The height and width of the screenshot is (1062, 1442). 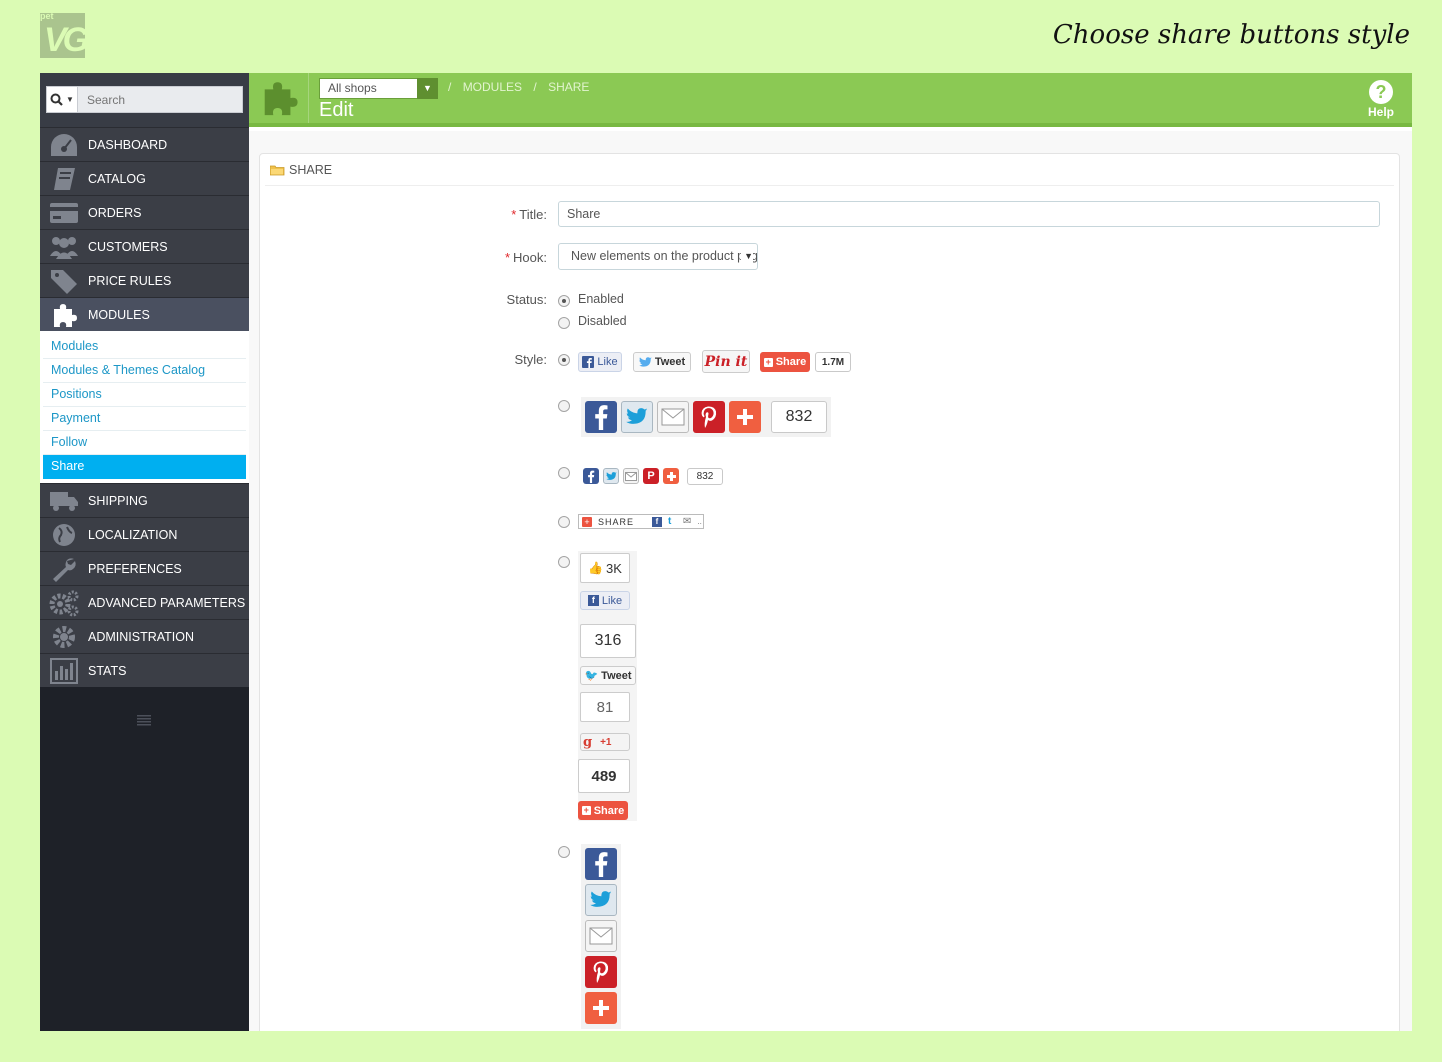 I want to click on sidebar-item-dashboard: DASHBOARD, so click(x=144, y=144).